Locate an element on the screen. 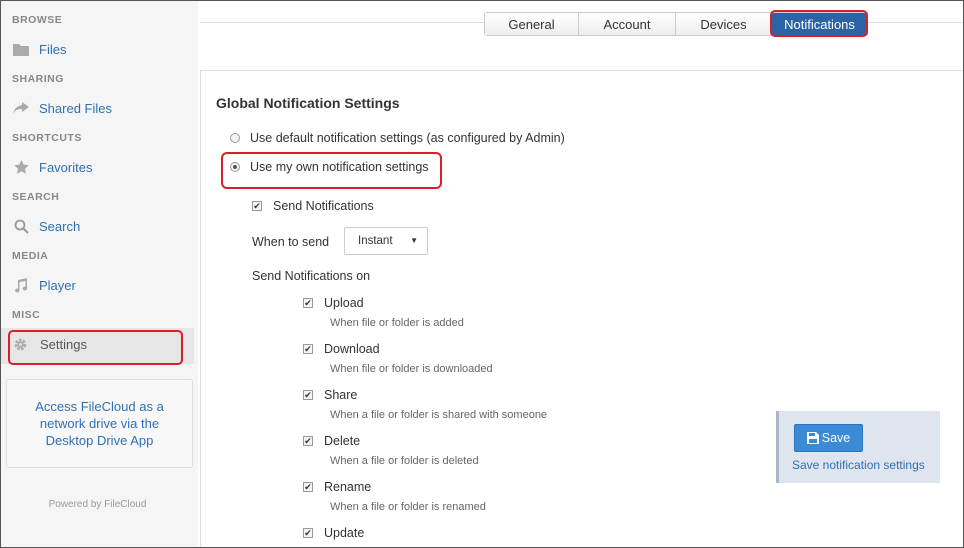 This screenshot has height=548, width=964. when-to-send-text: When to send is located at coordinates (291, 242).